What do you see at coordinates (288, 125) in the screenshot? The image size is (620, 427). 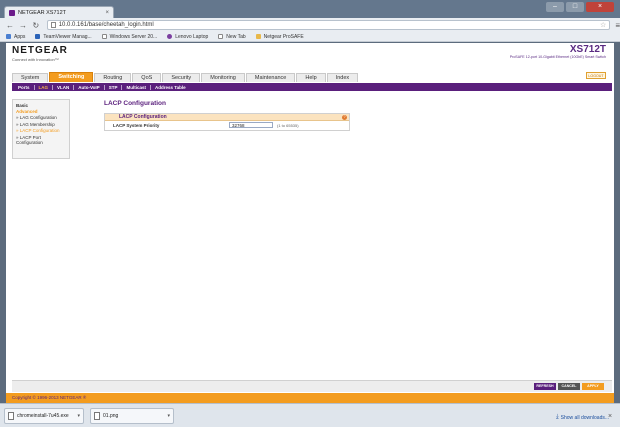 I see `lacp-priority-range: (1 to 65535)` at bounding box center [288, 125].